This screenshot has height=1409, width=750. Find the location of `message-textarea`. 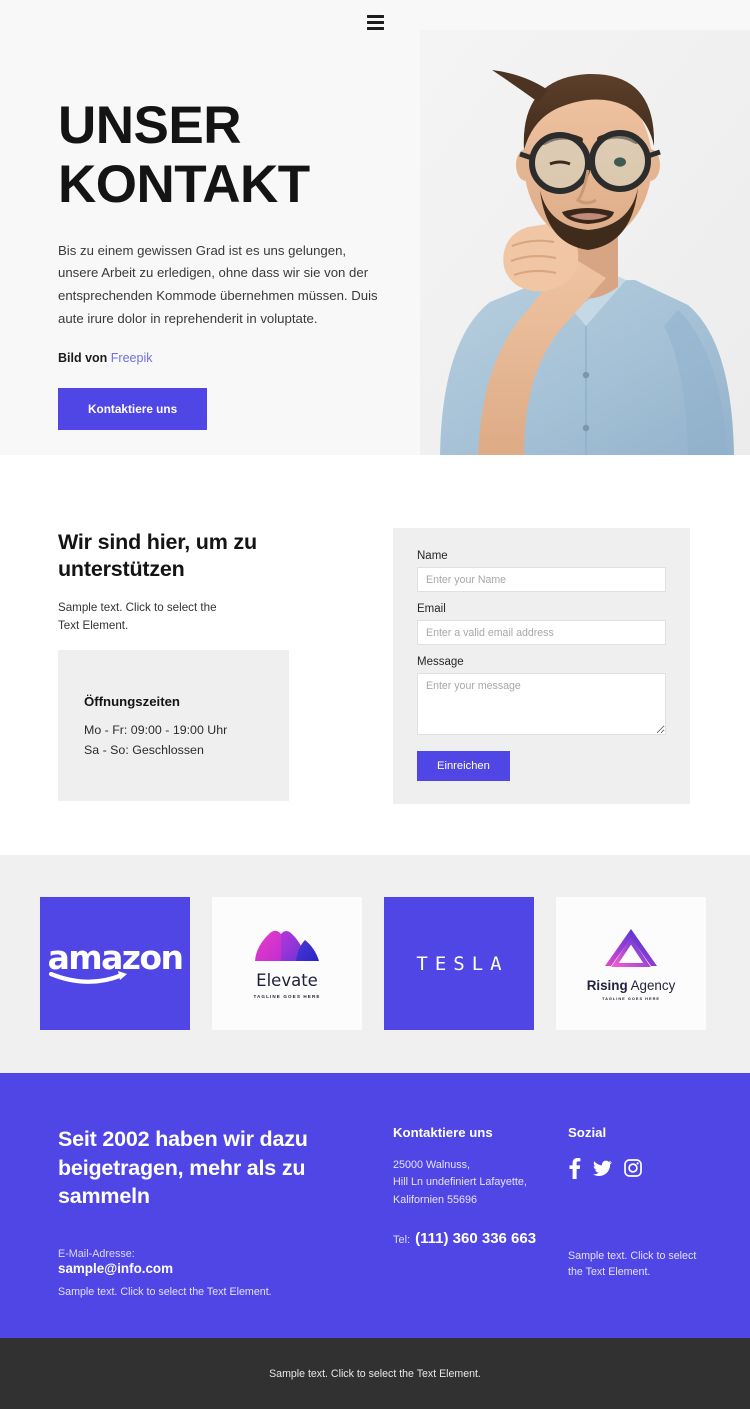

message-textarea is located at coordinates (541, 704).